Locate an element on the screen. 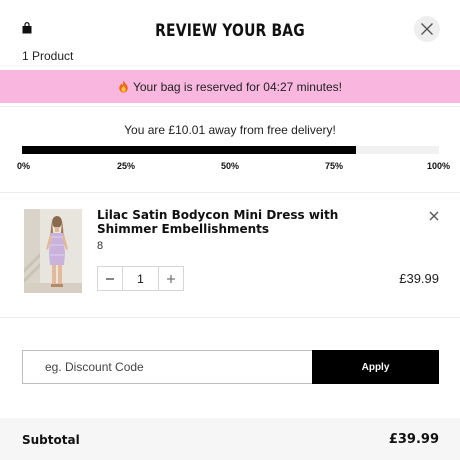 This screenshot has height=460, width=460. product-photo-illustration is located at coordinates (53, 251).